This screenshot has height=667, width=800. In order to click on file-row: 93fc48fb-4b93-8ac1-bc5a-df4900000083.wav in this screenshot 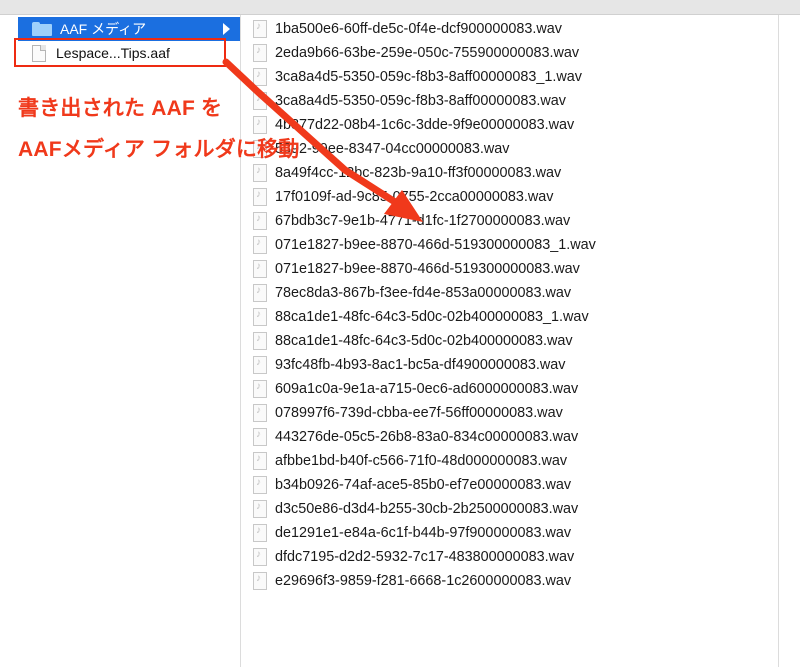, I will do `click(422, 365)`.